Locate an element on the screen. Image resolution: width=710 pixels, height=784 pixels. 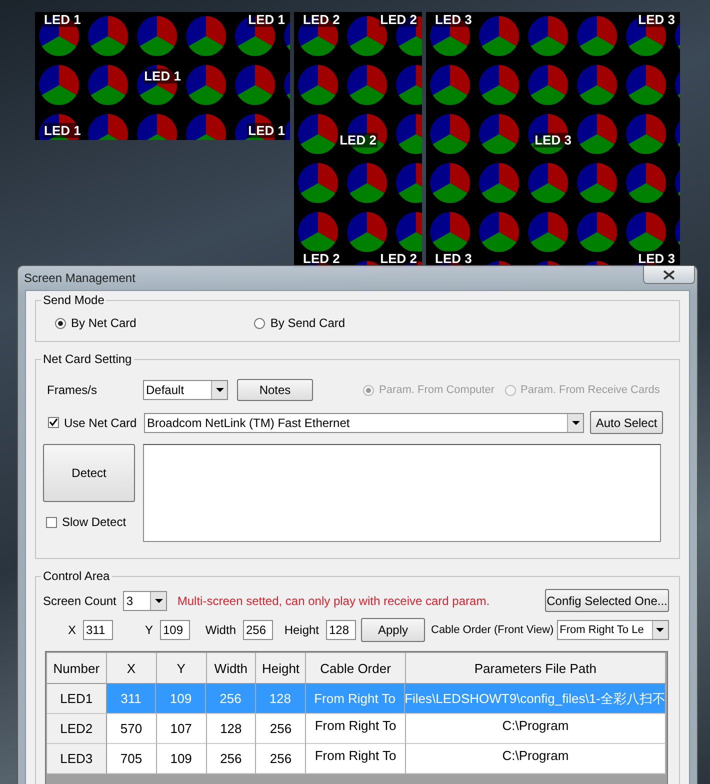
cable-order-label: Cable Order (Front View) is located at coordinates (492, 630).